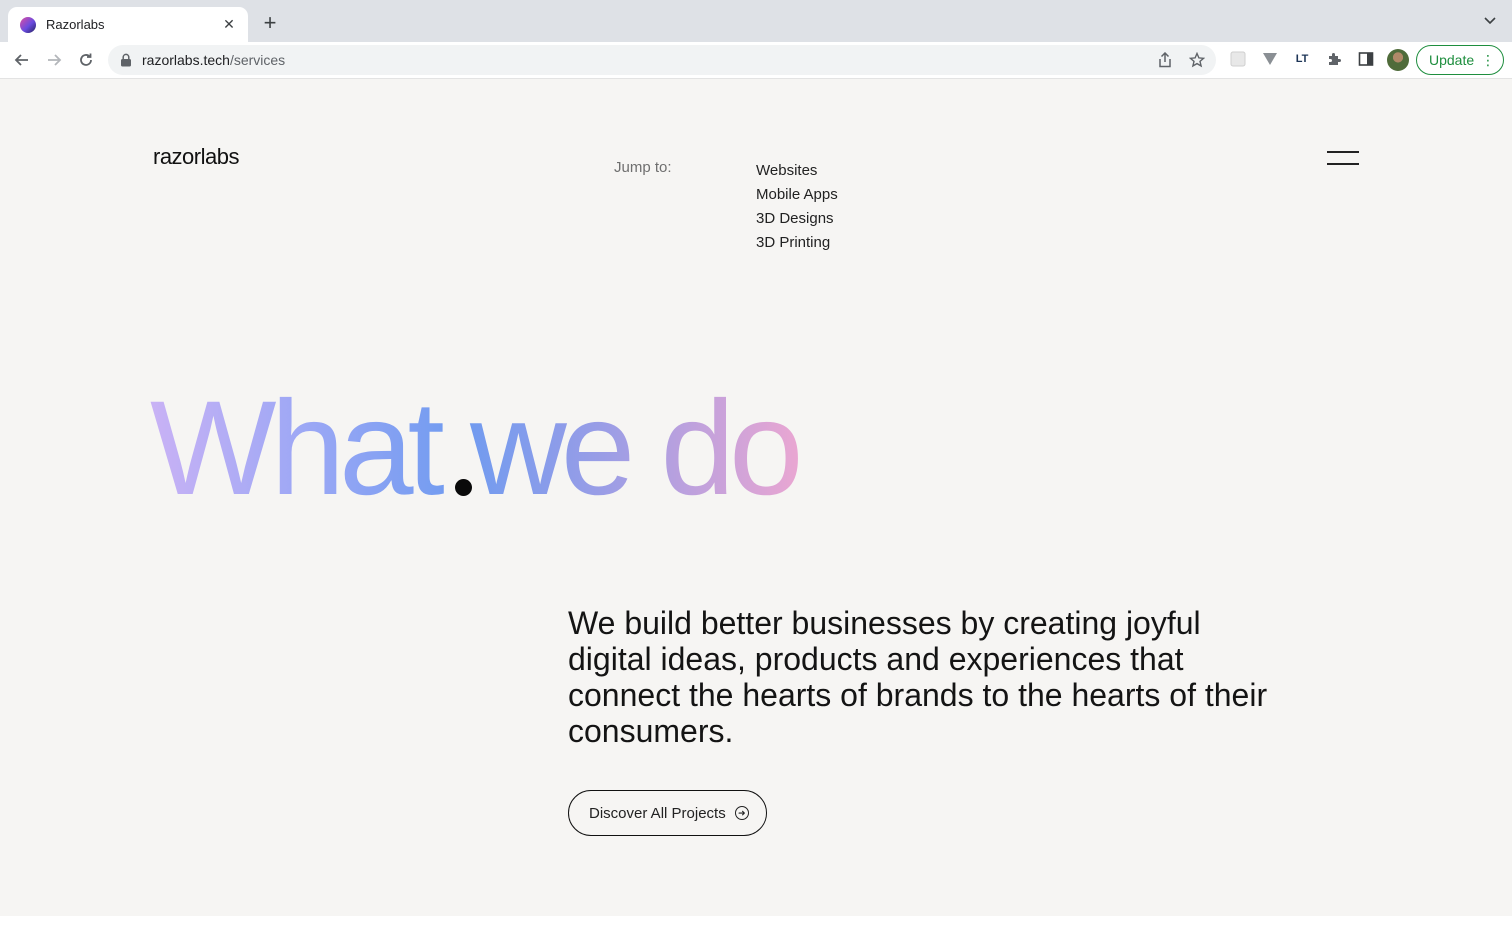  What do you see at coordinates (643, 167) in the screenshot?
I see `jump-to-label: Jump to:` at bounding box center [643, 167].